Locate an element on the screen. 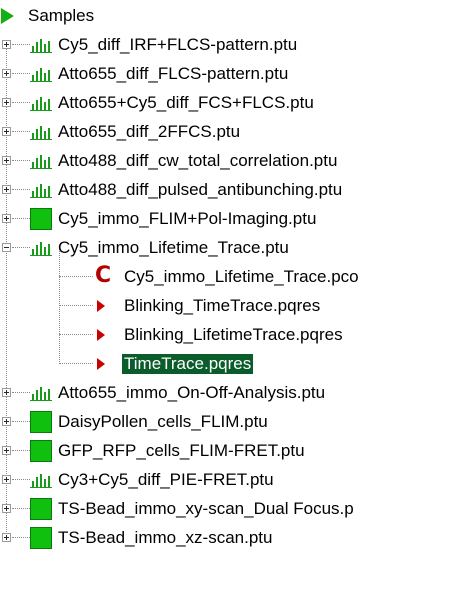 This screenshot has height=610, width=458. tree-item-label: TS-Bead_immo_xy-scan_Dual Focus.p is located at coordinates (206, 508).